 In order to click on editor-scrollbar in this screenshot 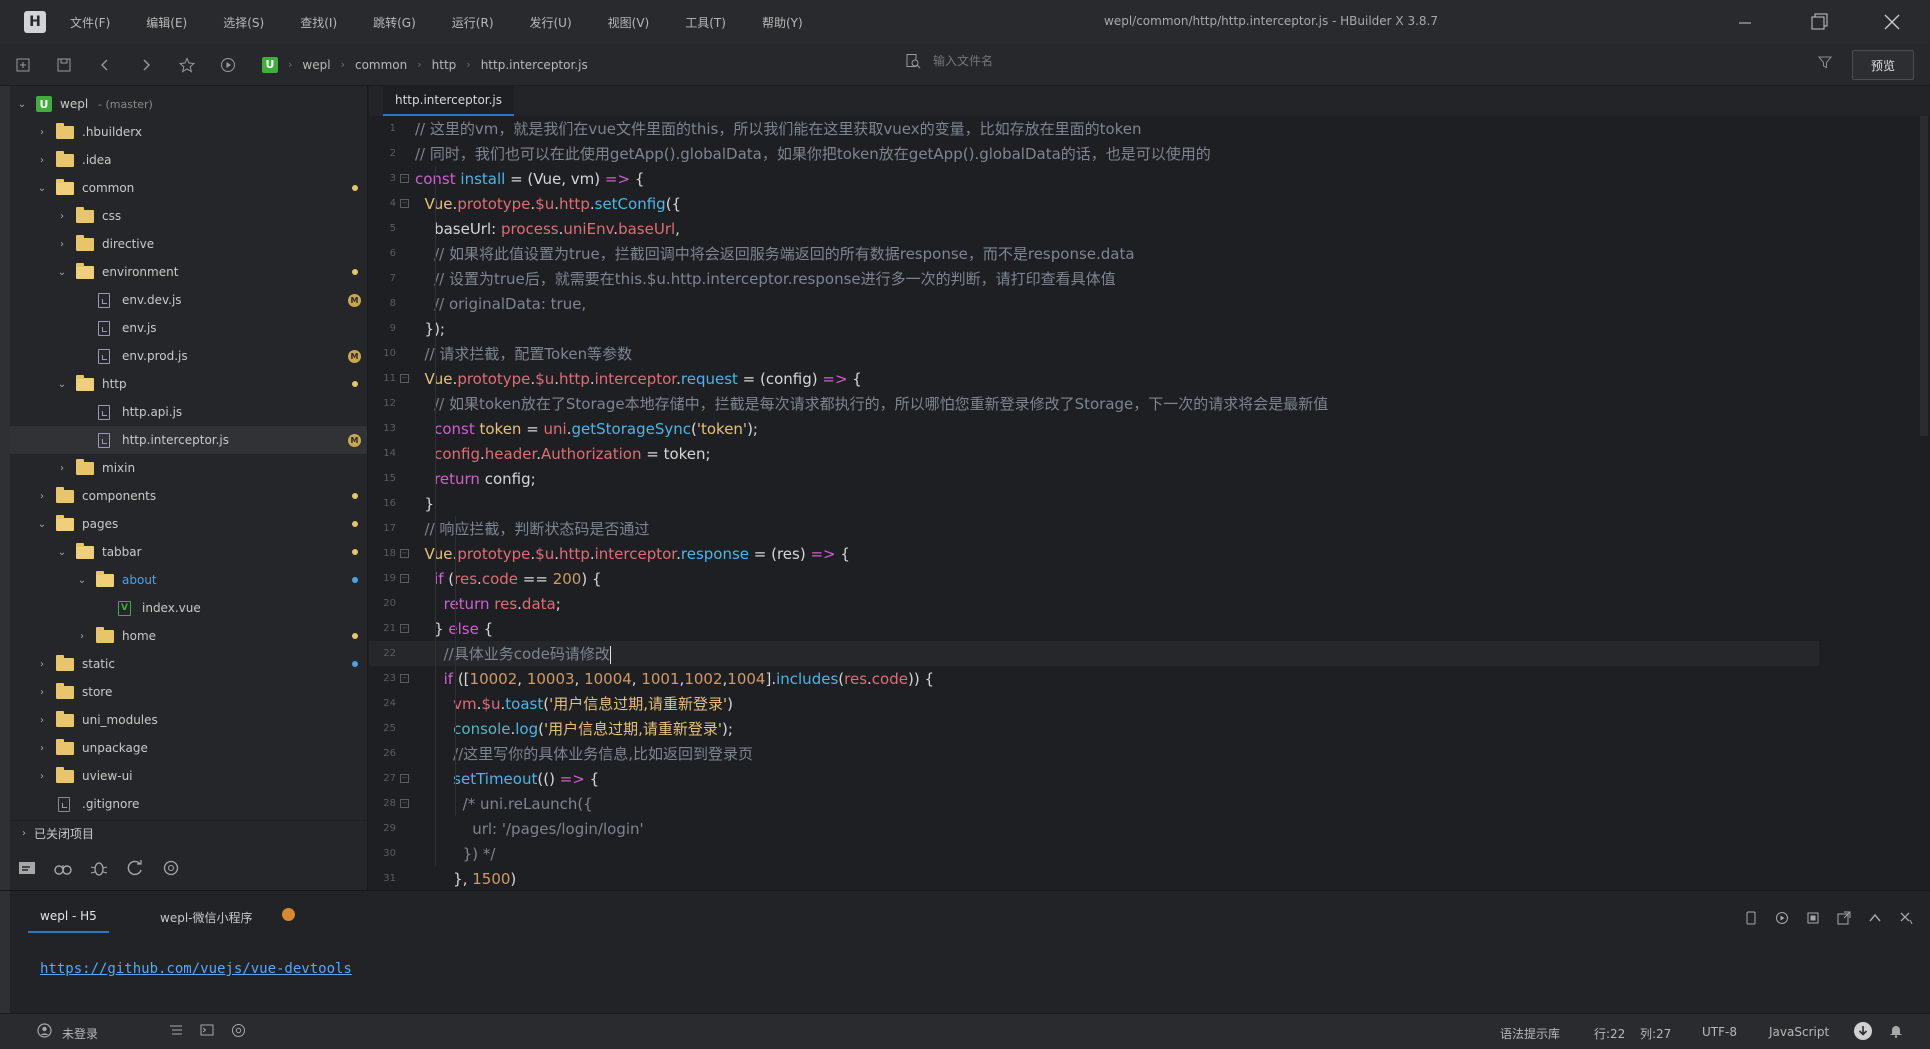, I will do `click(1924, 276)`.